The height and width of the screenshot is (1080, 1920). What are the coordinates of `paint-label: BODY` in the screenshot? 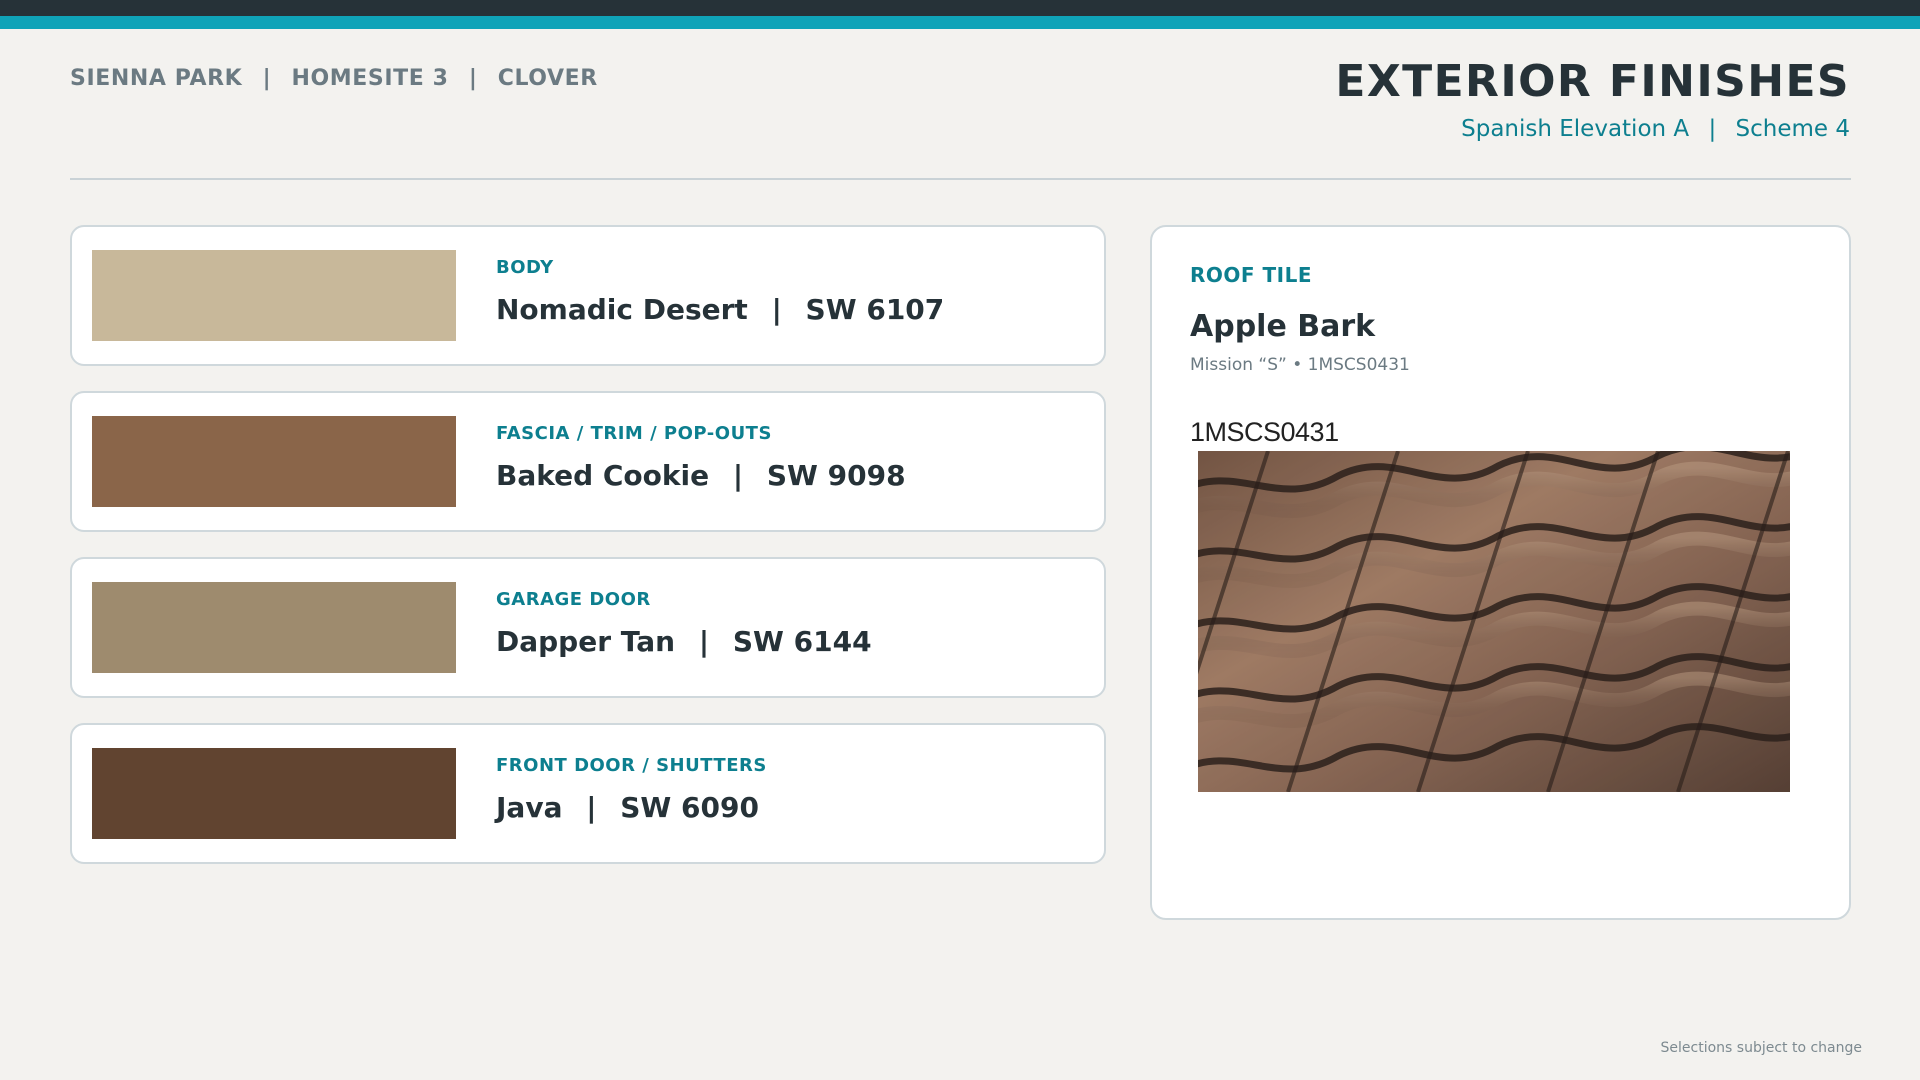 It's located at (525, 267).